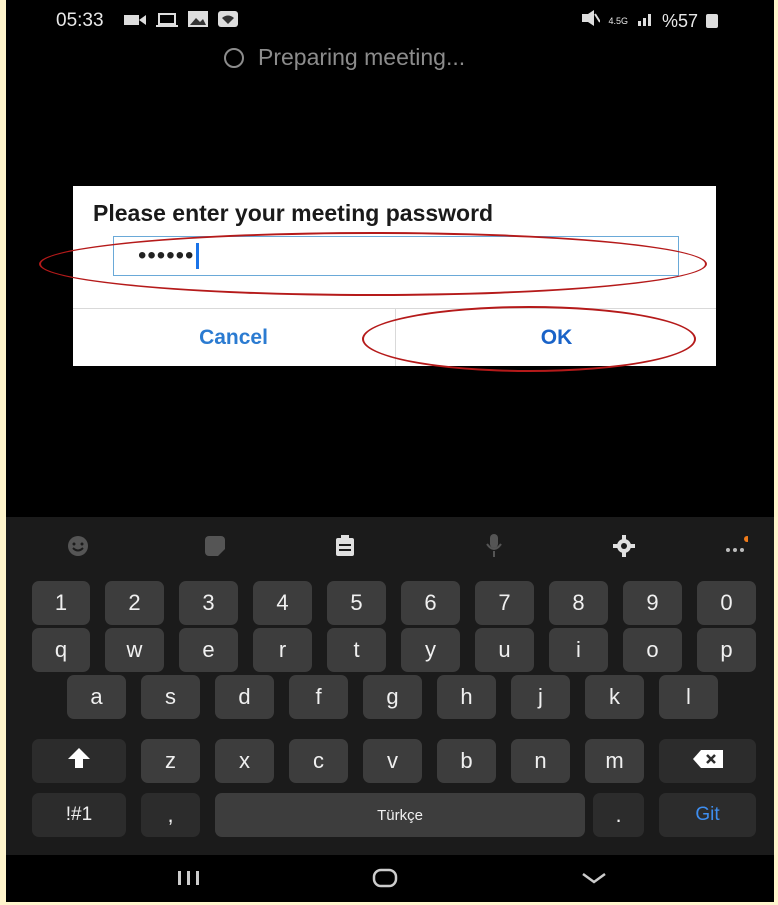  Describe the element at coordinates (688, 697) in the screenshot. I see `key-l: l` at that location.